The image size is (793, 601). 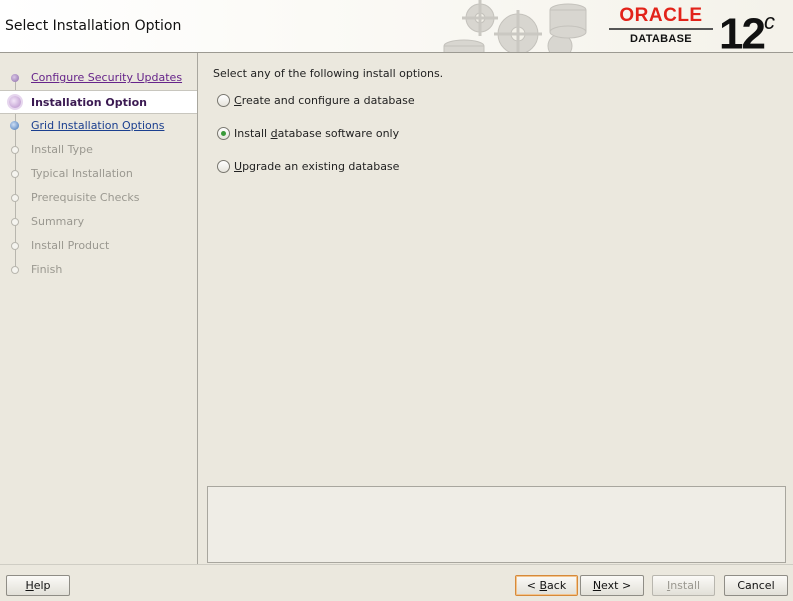 I want to click on step-label: Installation Option, so click(x=89, y=102).